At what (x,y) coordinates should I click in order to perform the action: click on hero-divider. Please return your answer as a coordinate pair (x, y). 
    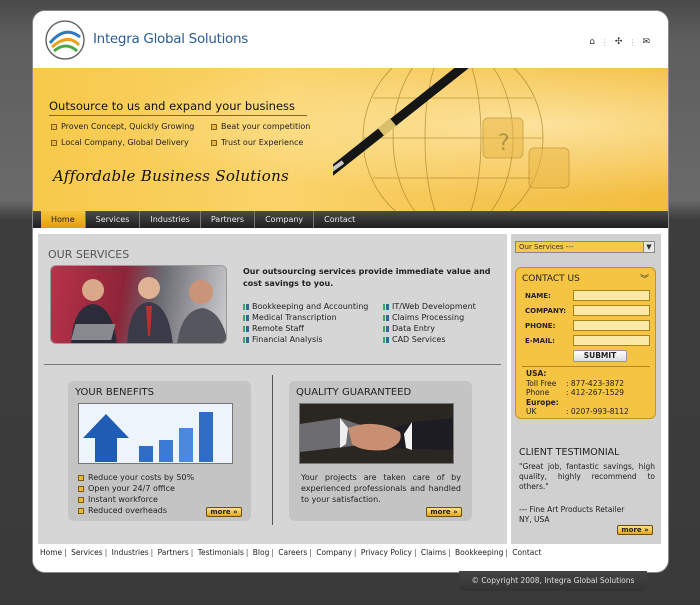
    Looking at the image, I should click on (178, 115).